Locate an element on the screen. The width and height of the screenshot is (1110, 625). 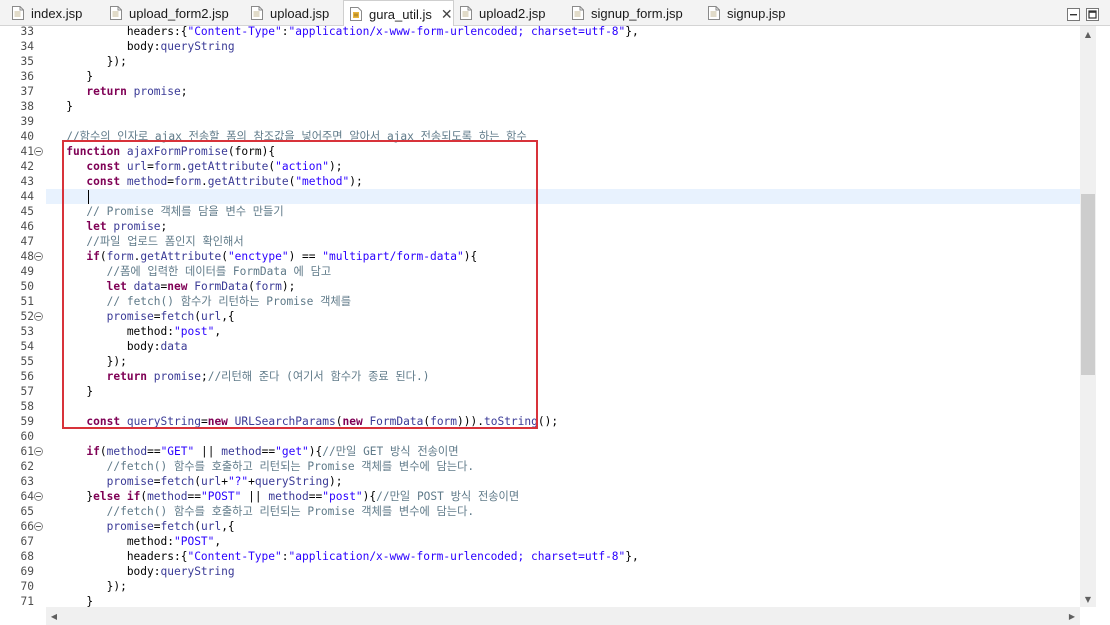
vertical-scroll-thumb is located at coordinates (1088, 284).